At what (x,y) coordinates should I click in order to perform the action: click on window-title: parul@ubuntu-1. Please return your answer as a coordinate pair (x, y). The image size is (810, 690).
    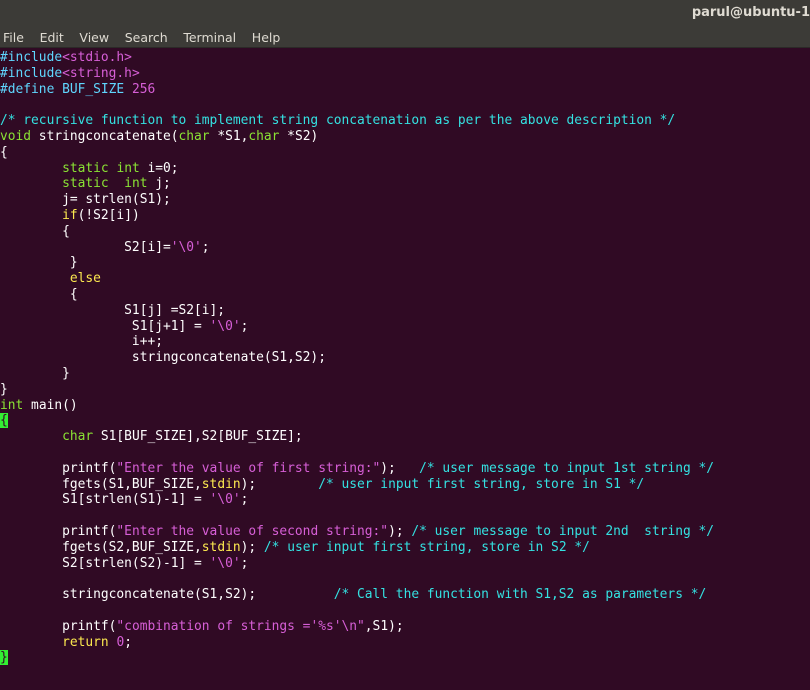
    Looking at the image, I should click on (750, 12).